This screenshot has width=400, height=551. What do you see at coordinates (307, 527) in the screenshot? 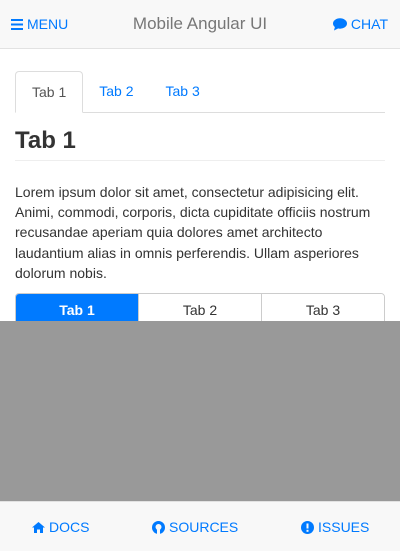
I see `exclamation-circle-icon` at bounding box center [307, 527].